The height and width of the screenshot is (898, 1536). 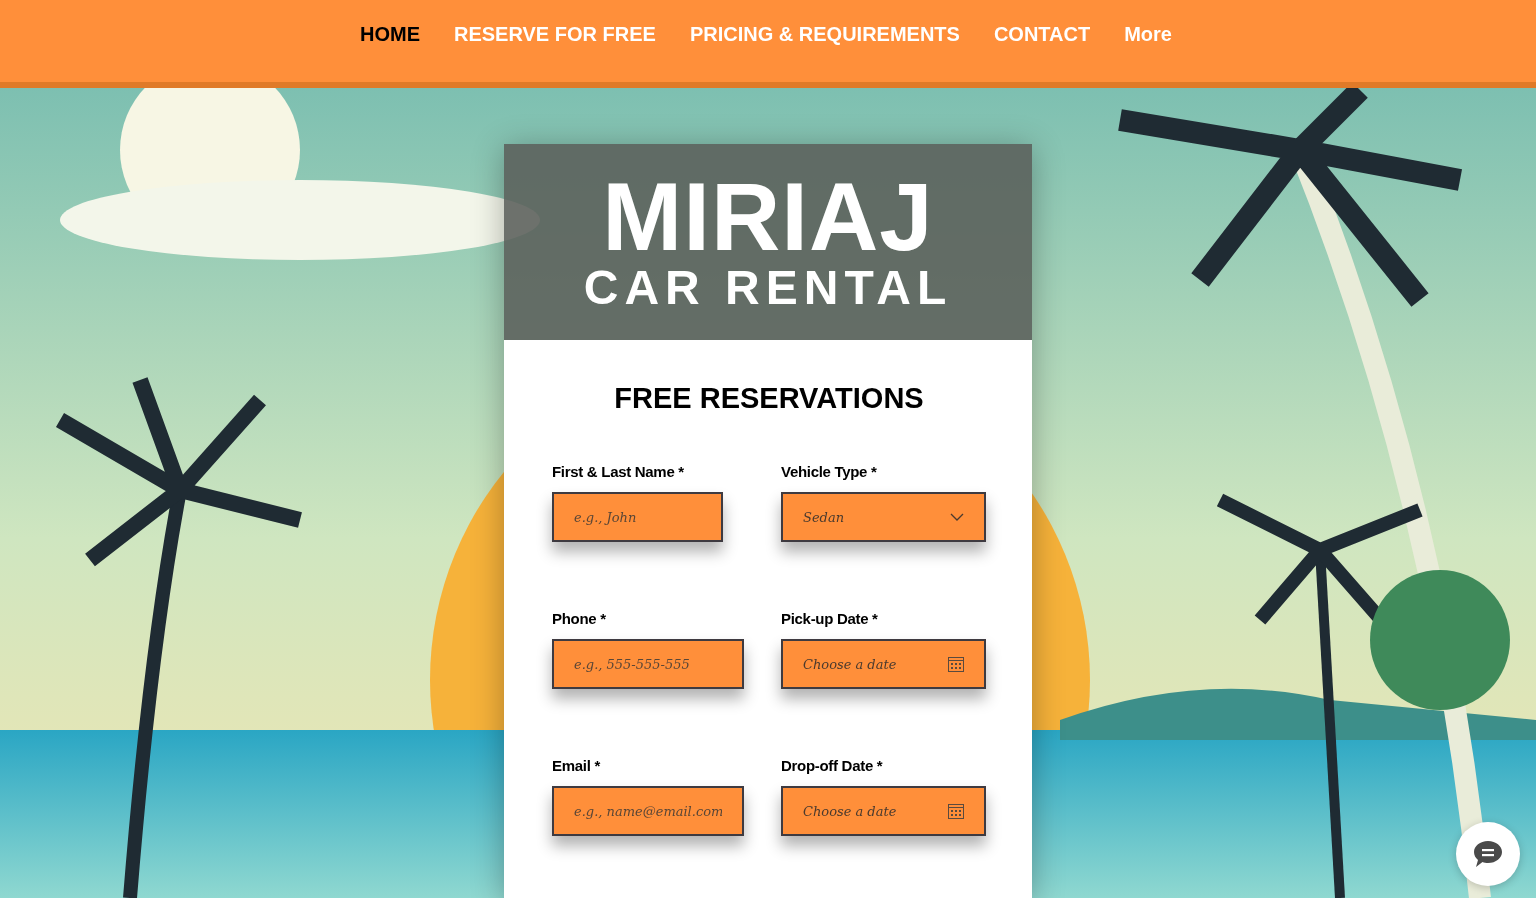 What do you see at coordinates (579, 618) in the screenshot?
I see `field-label: Phone *` at bounding box center [579, 618].